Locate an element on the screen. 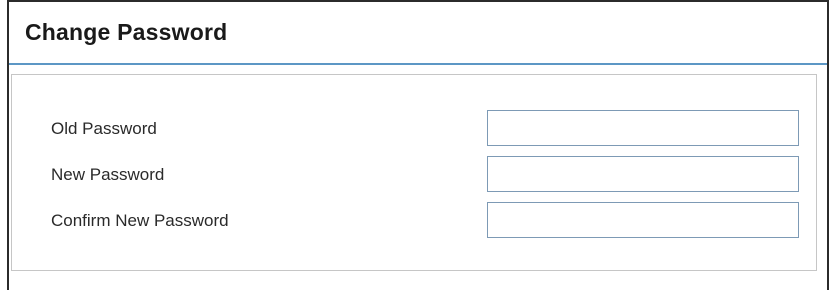  old-password-field is located at coordinates (643, 128).